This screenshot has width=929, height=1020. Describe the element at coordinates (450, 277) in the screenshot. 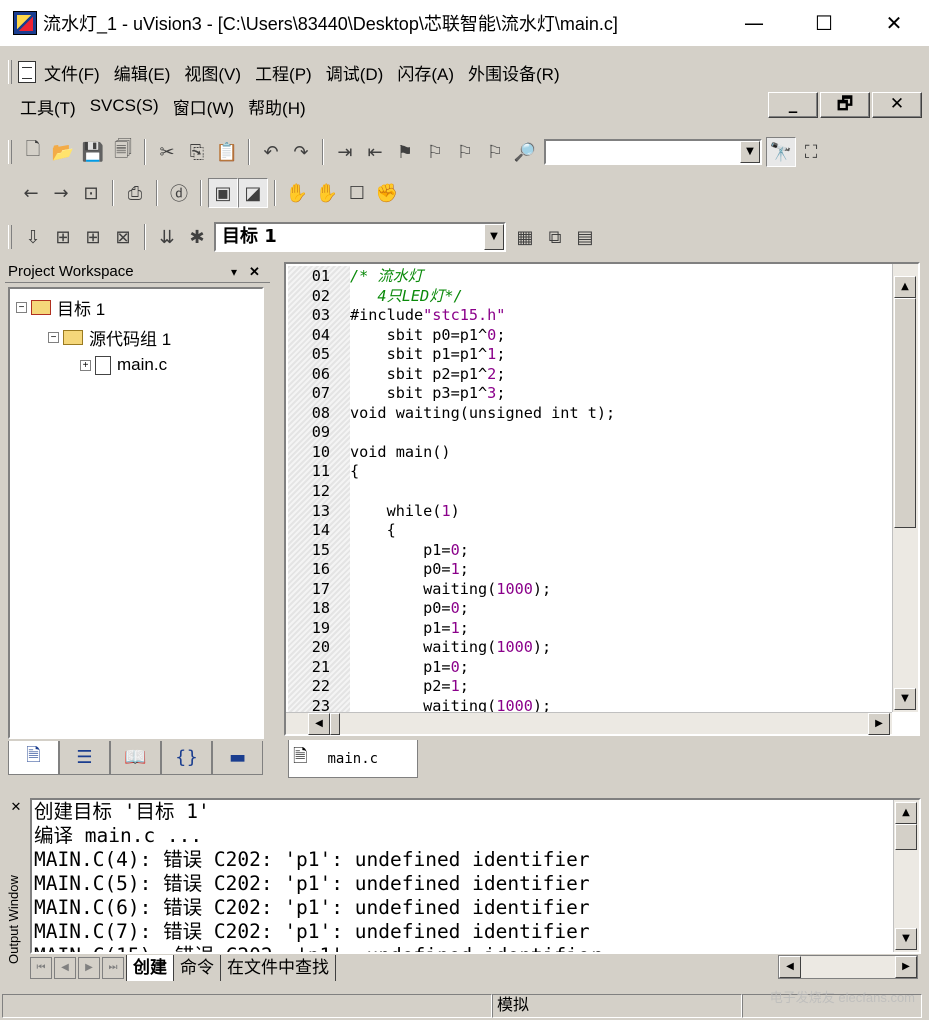

I see `code-line: 01 /* 流水灯` at that location.